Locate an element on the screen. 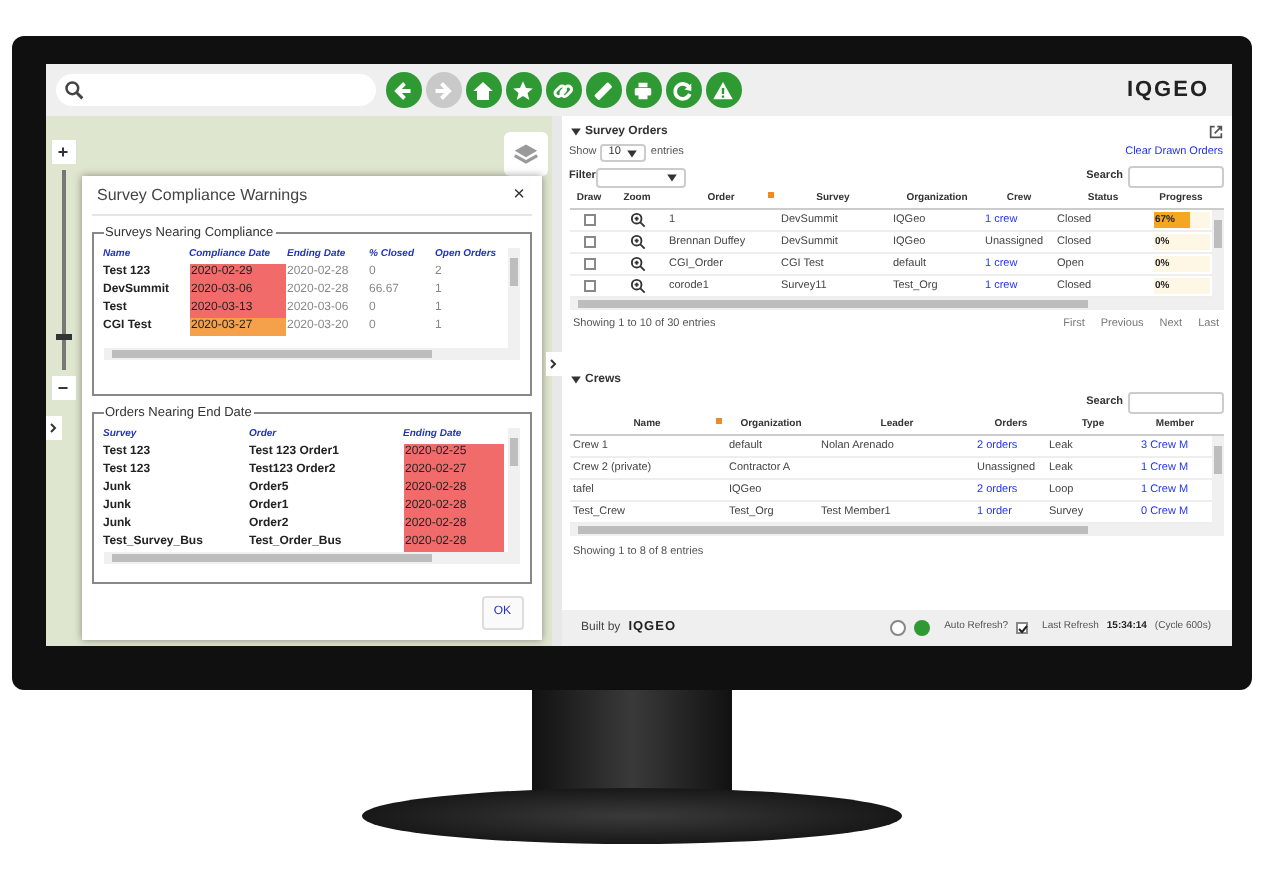  checkmark-icon is located at coordinates (1022, 628).